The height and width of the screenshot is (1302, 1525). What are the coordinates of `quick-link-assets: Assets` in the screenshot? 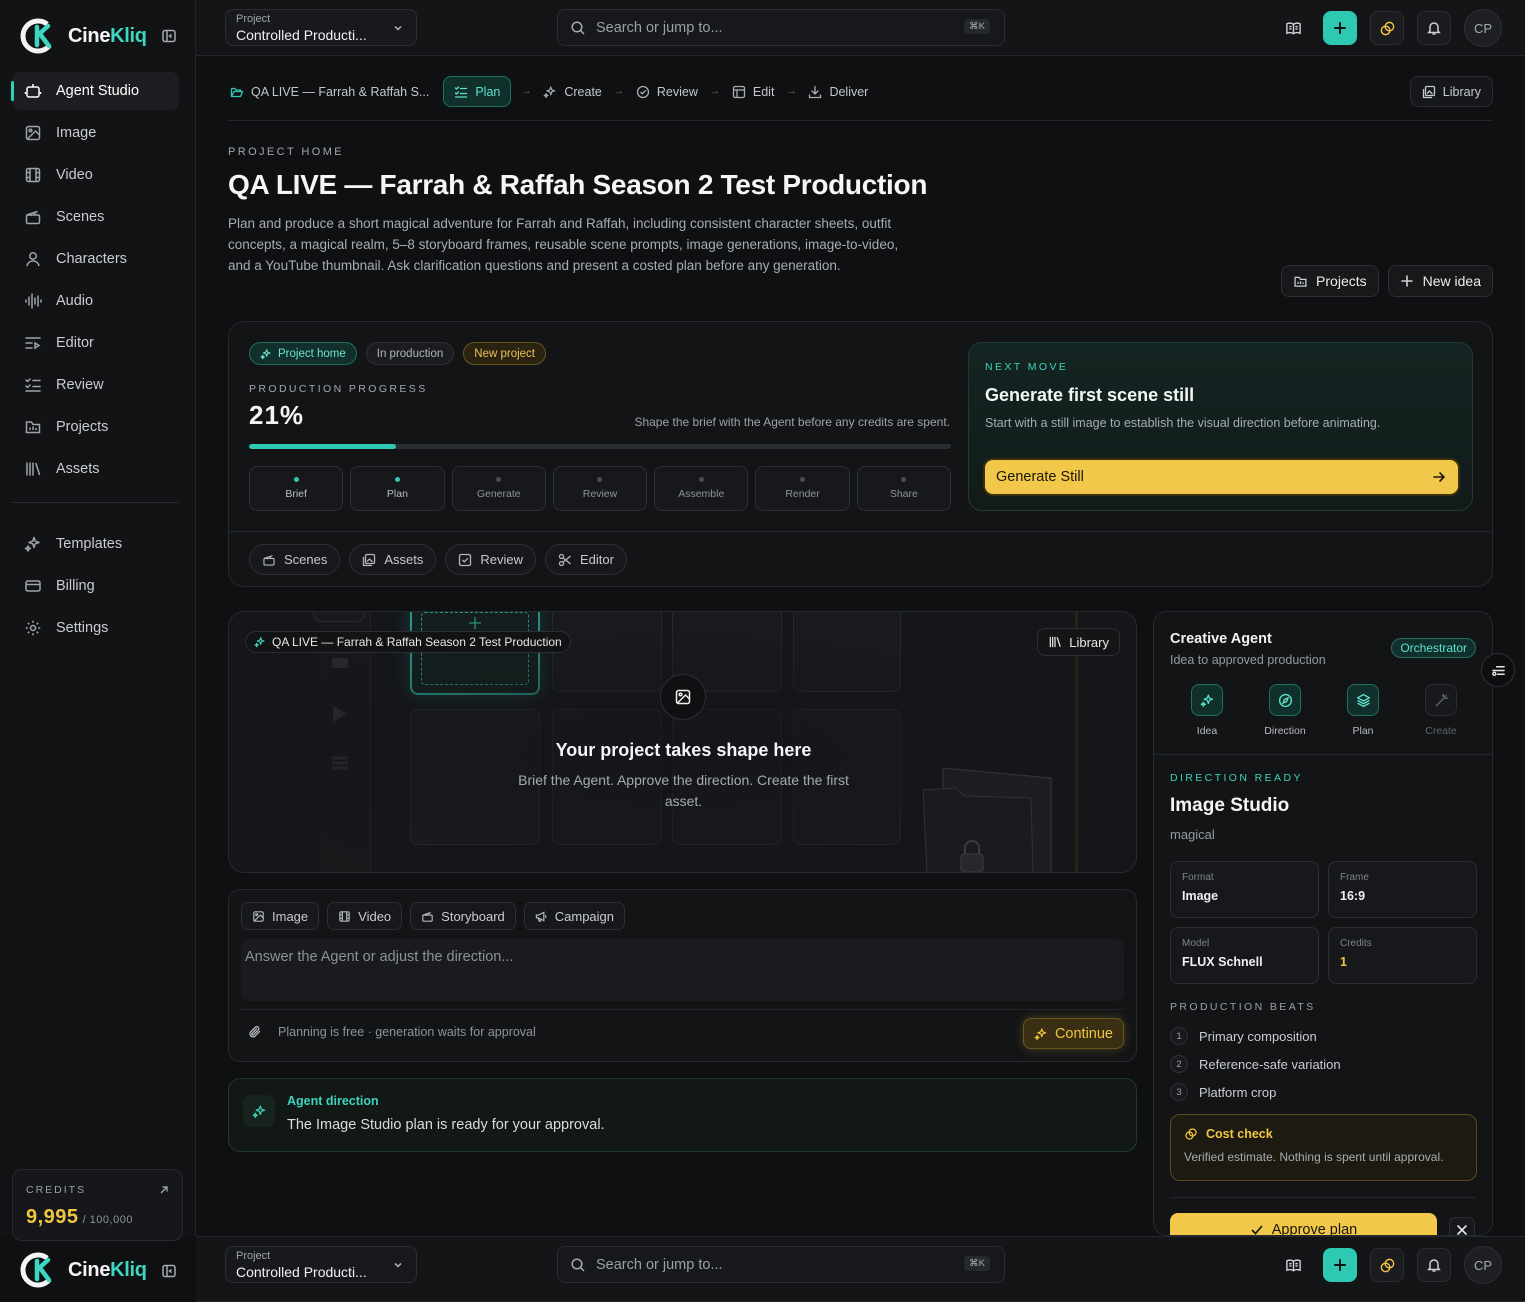 It's located at (393, 559).